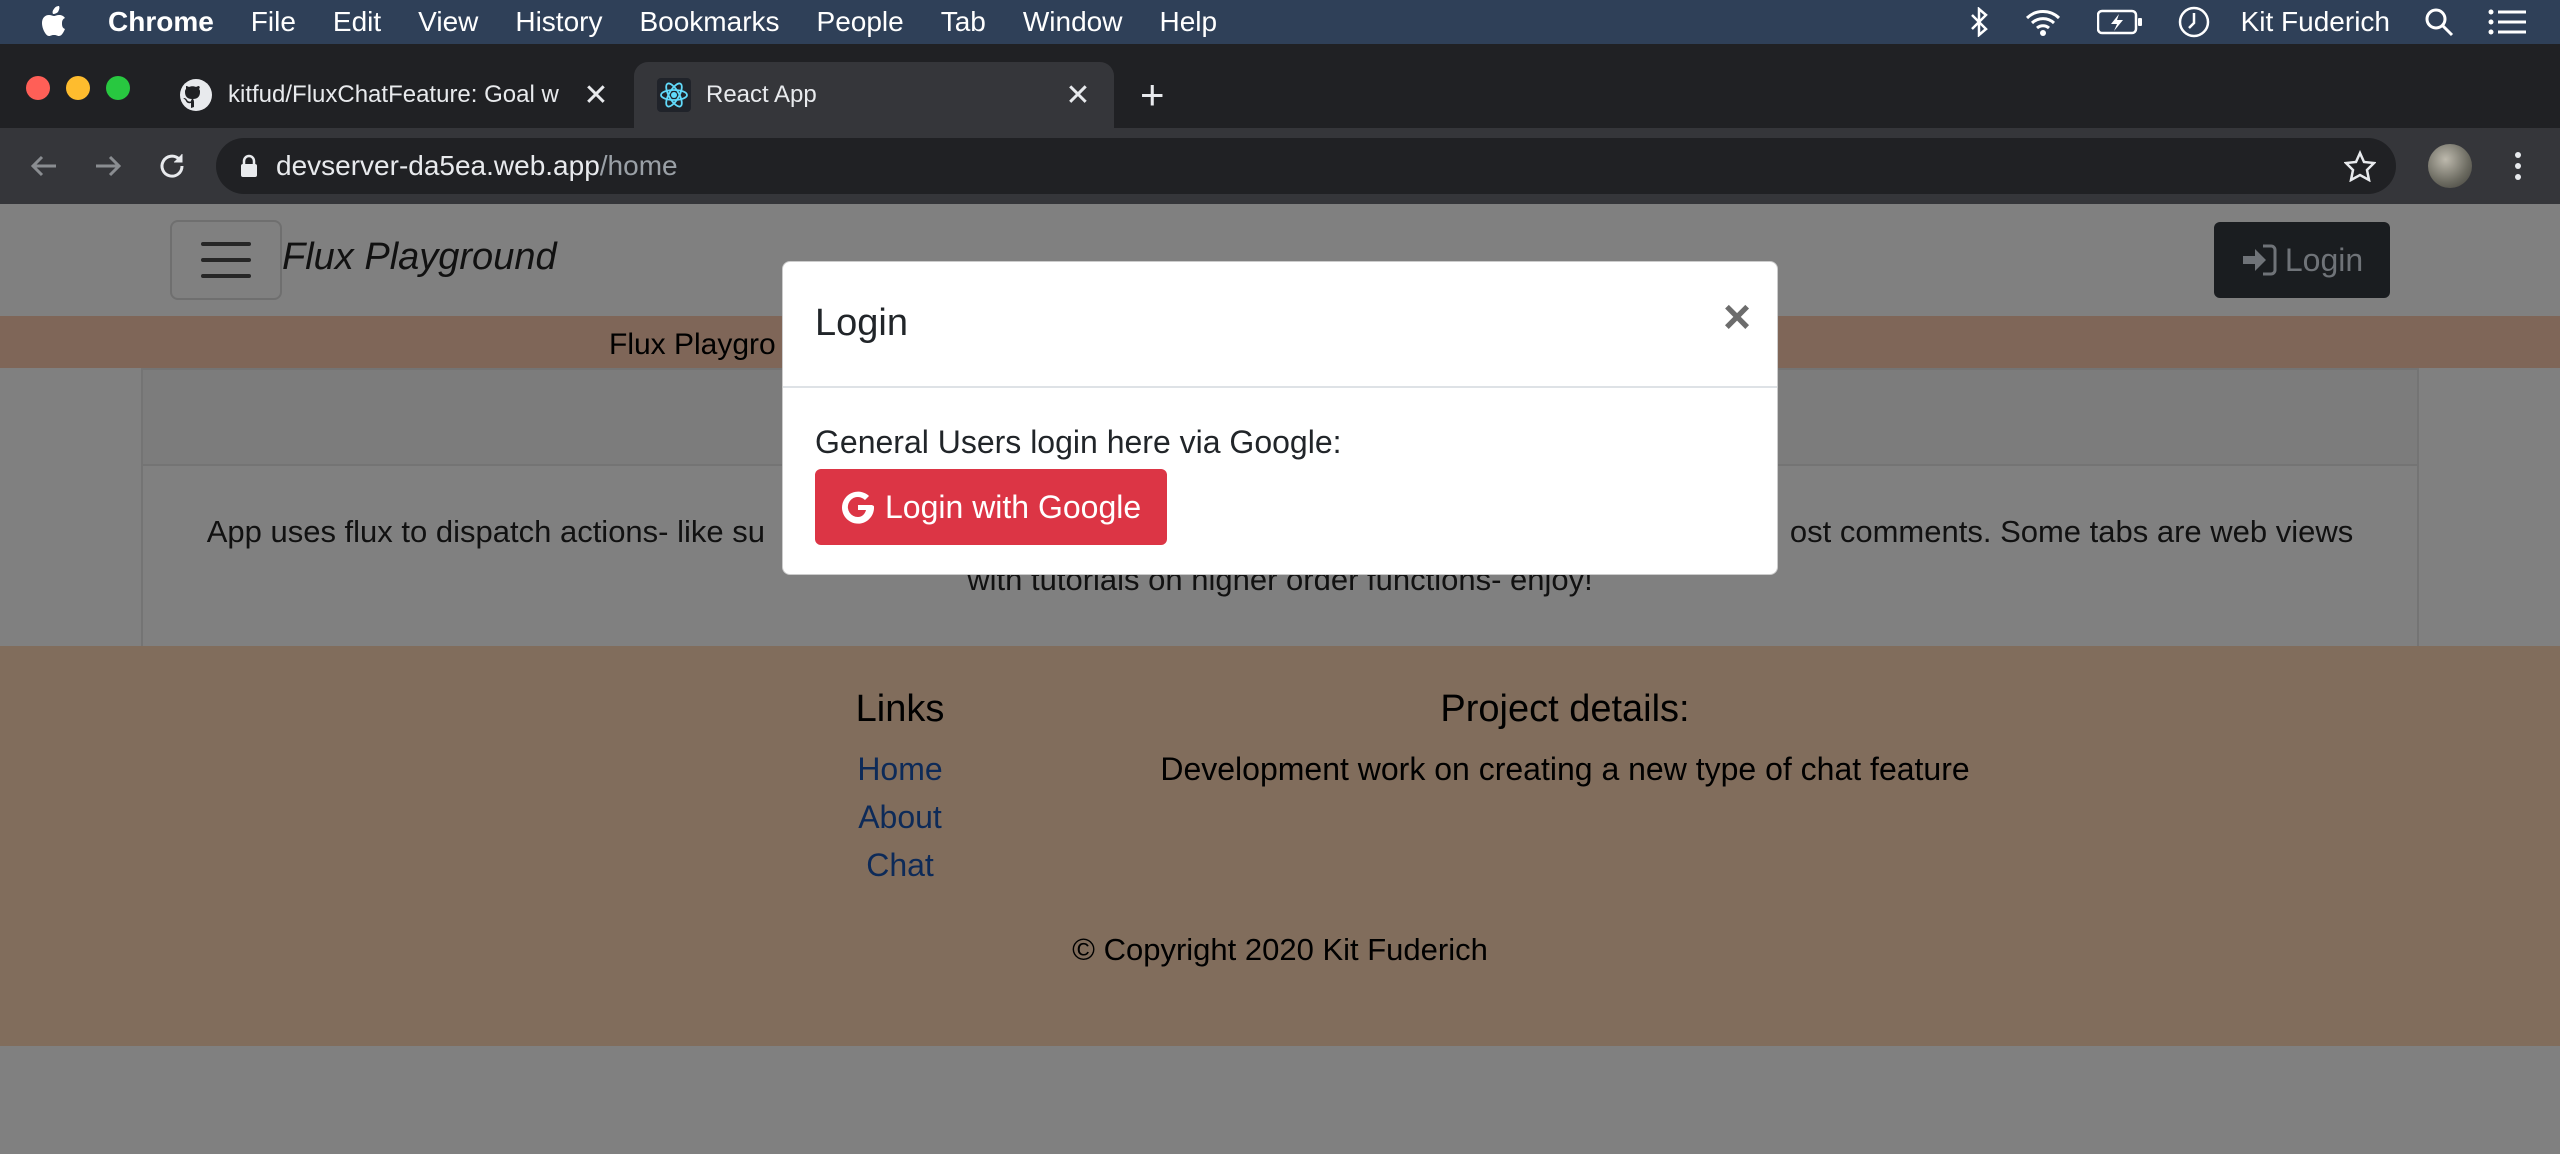 This screenshot has width=2560, height=1154. I want to click on window-minimize-button, so click(78, 88).